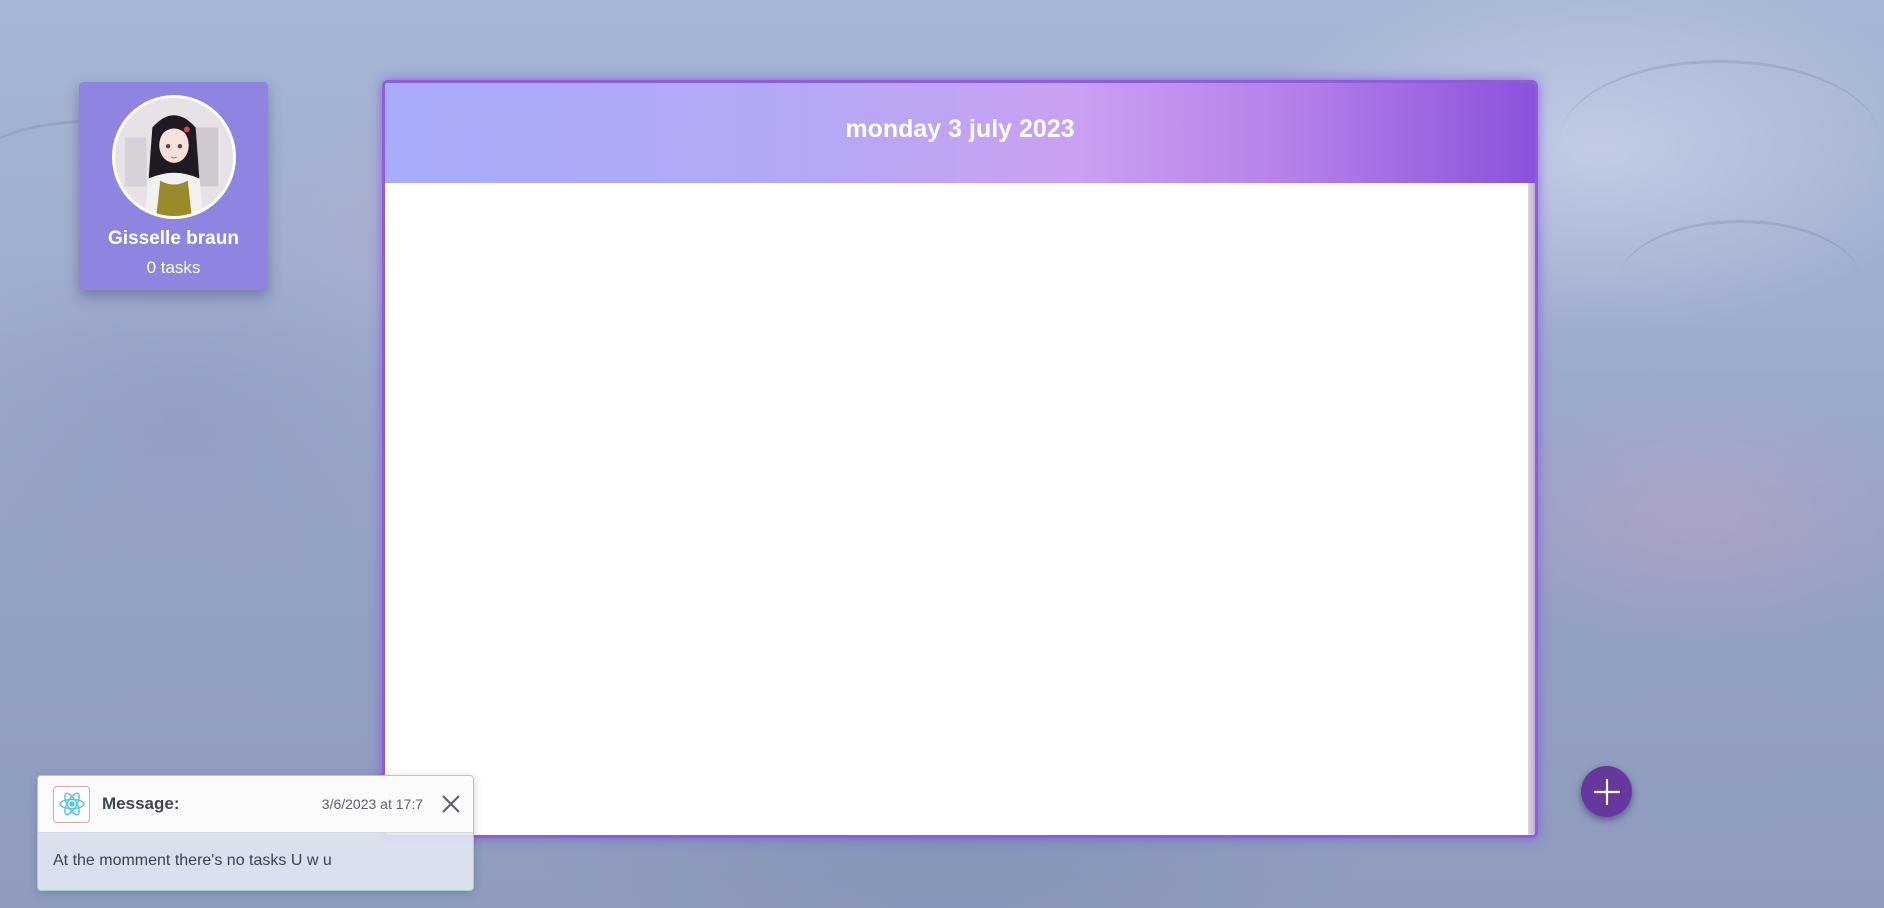  I want to click on profile-card: Gisselle braun 0 tasks, so click(173, 186).